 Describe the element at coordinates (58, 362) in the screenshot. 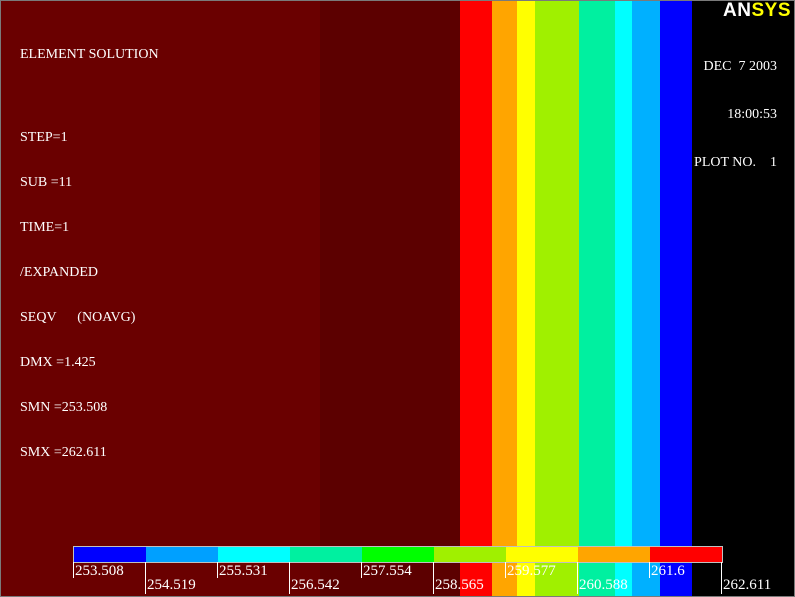

I see `info-dmx: DMX =1.425` at that location.